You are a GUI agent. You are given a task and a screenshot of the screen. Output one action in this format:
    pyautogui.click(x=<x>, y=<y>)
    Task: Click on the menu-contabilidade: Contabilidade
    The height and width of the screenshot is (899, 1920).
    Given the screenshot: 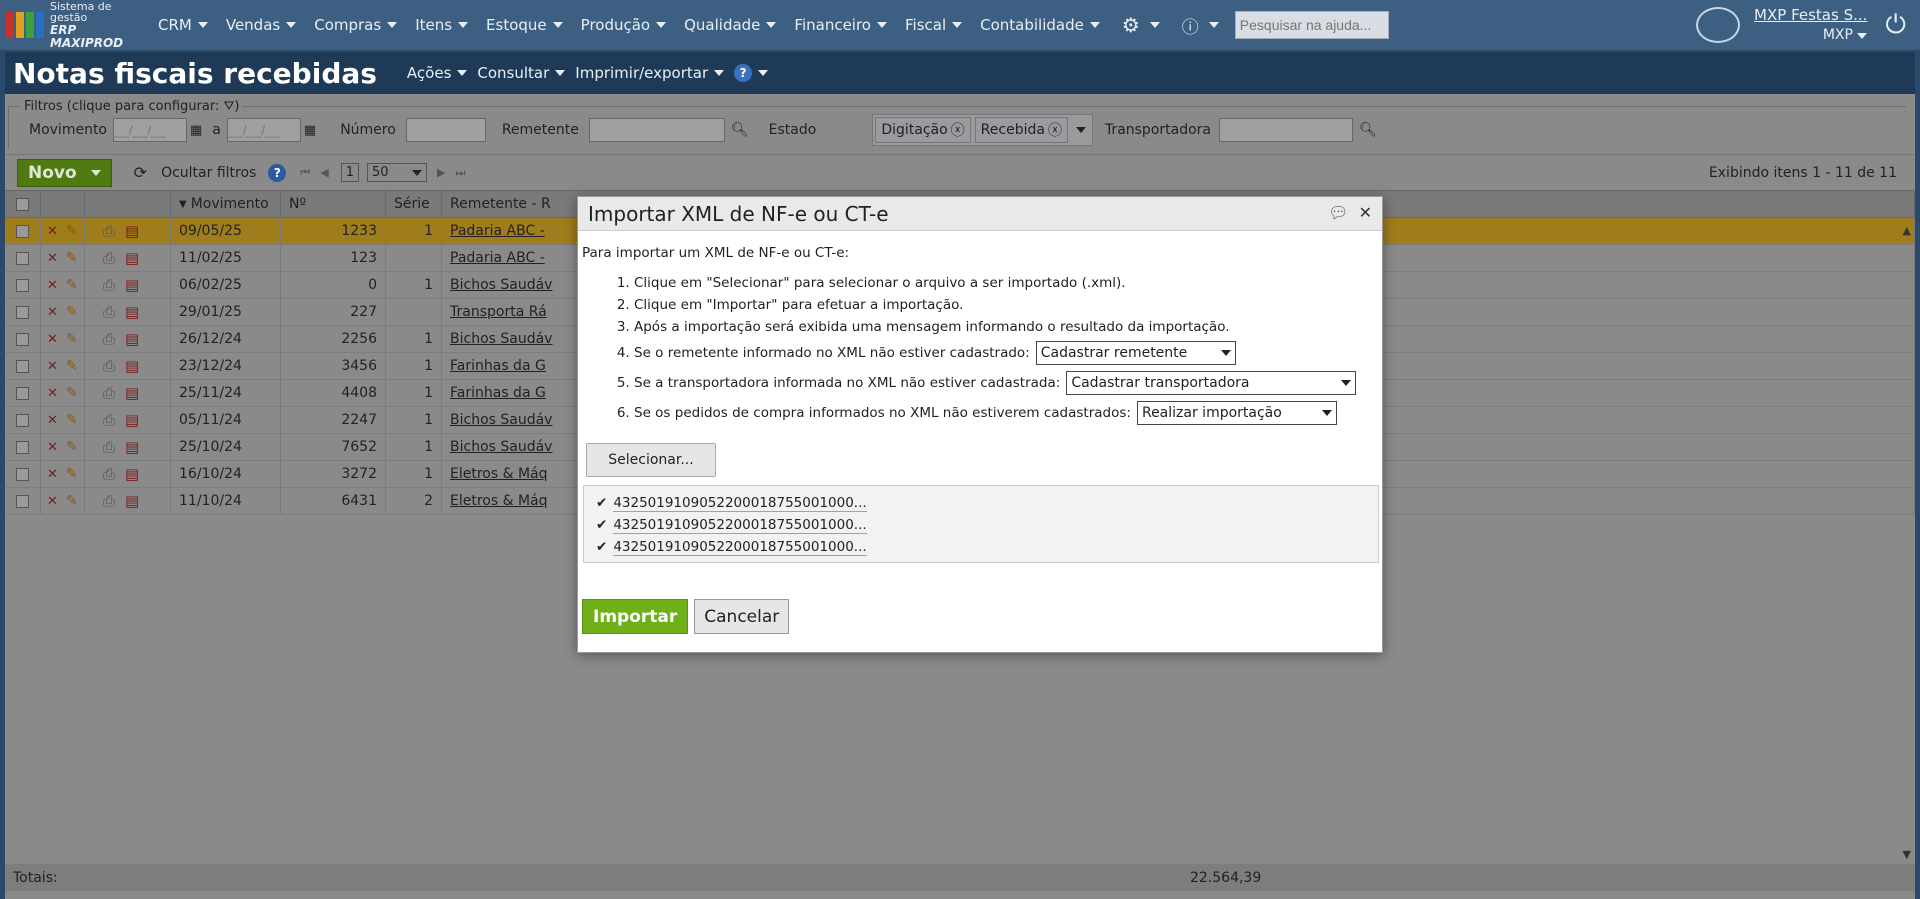 What is the action you would take?
    pyautogui.click(x=1041, y=25)
    